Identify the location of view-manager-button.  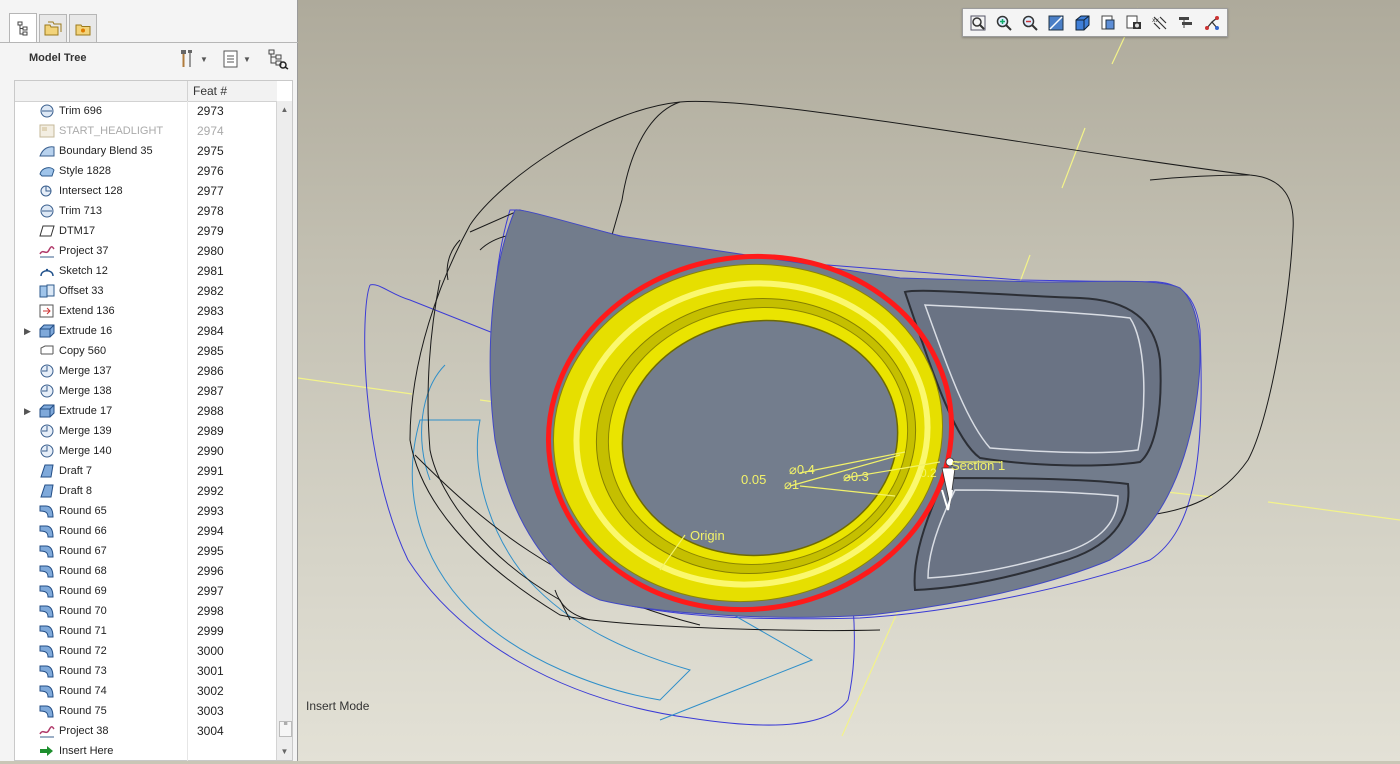
(1134, 23).